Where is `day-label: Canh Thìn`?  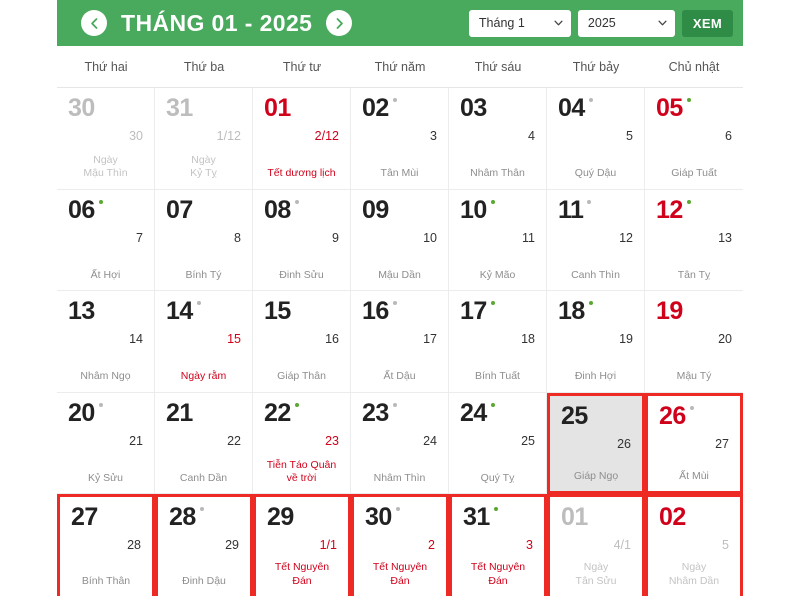
day-label: Canh Thìn is located at coordinates (595, 274).